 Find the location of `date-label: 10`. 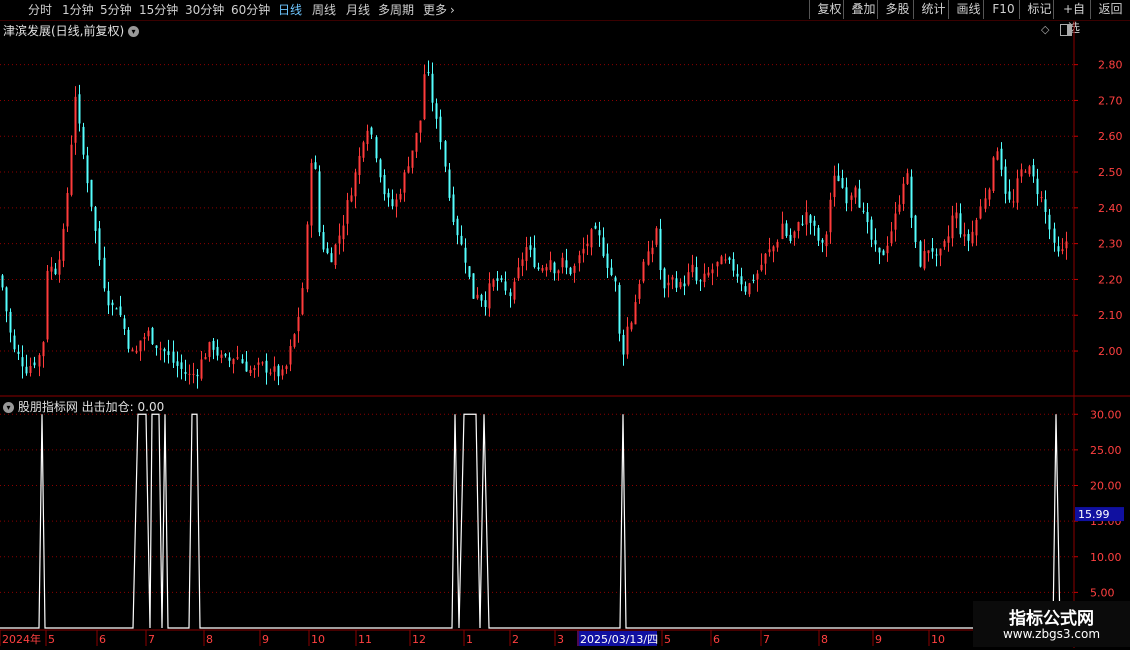

date-label: 10 is located at coordinates (938, 639).